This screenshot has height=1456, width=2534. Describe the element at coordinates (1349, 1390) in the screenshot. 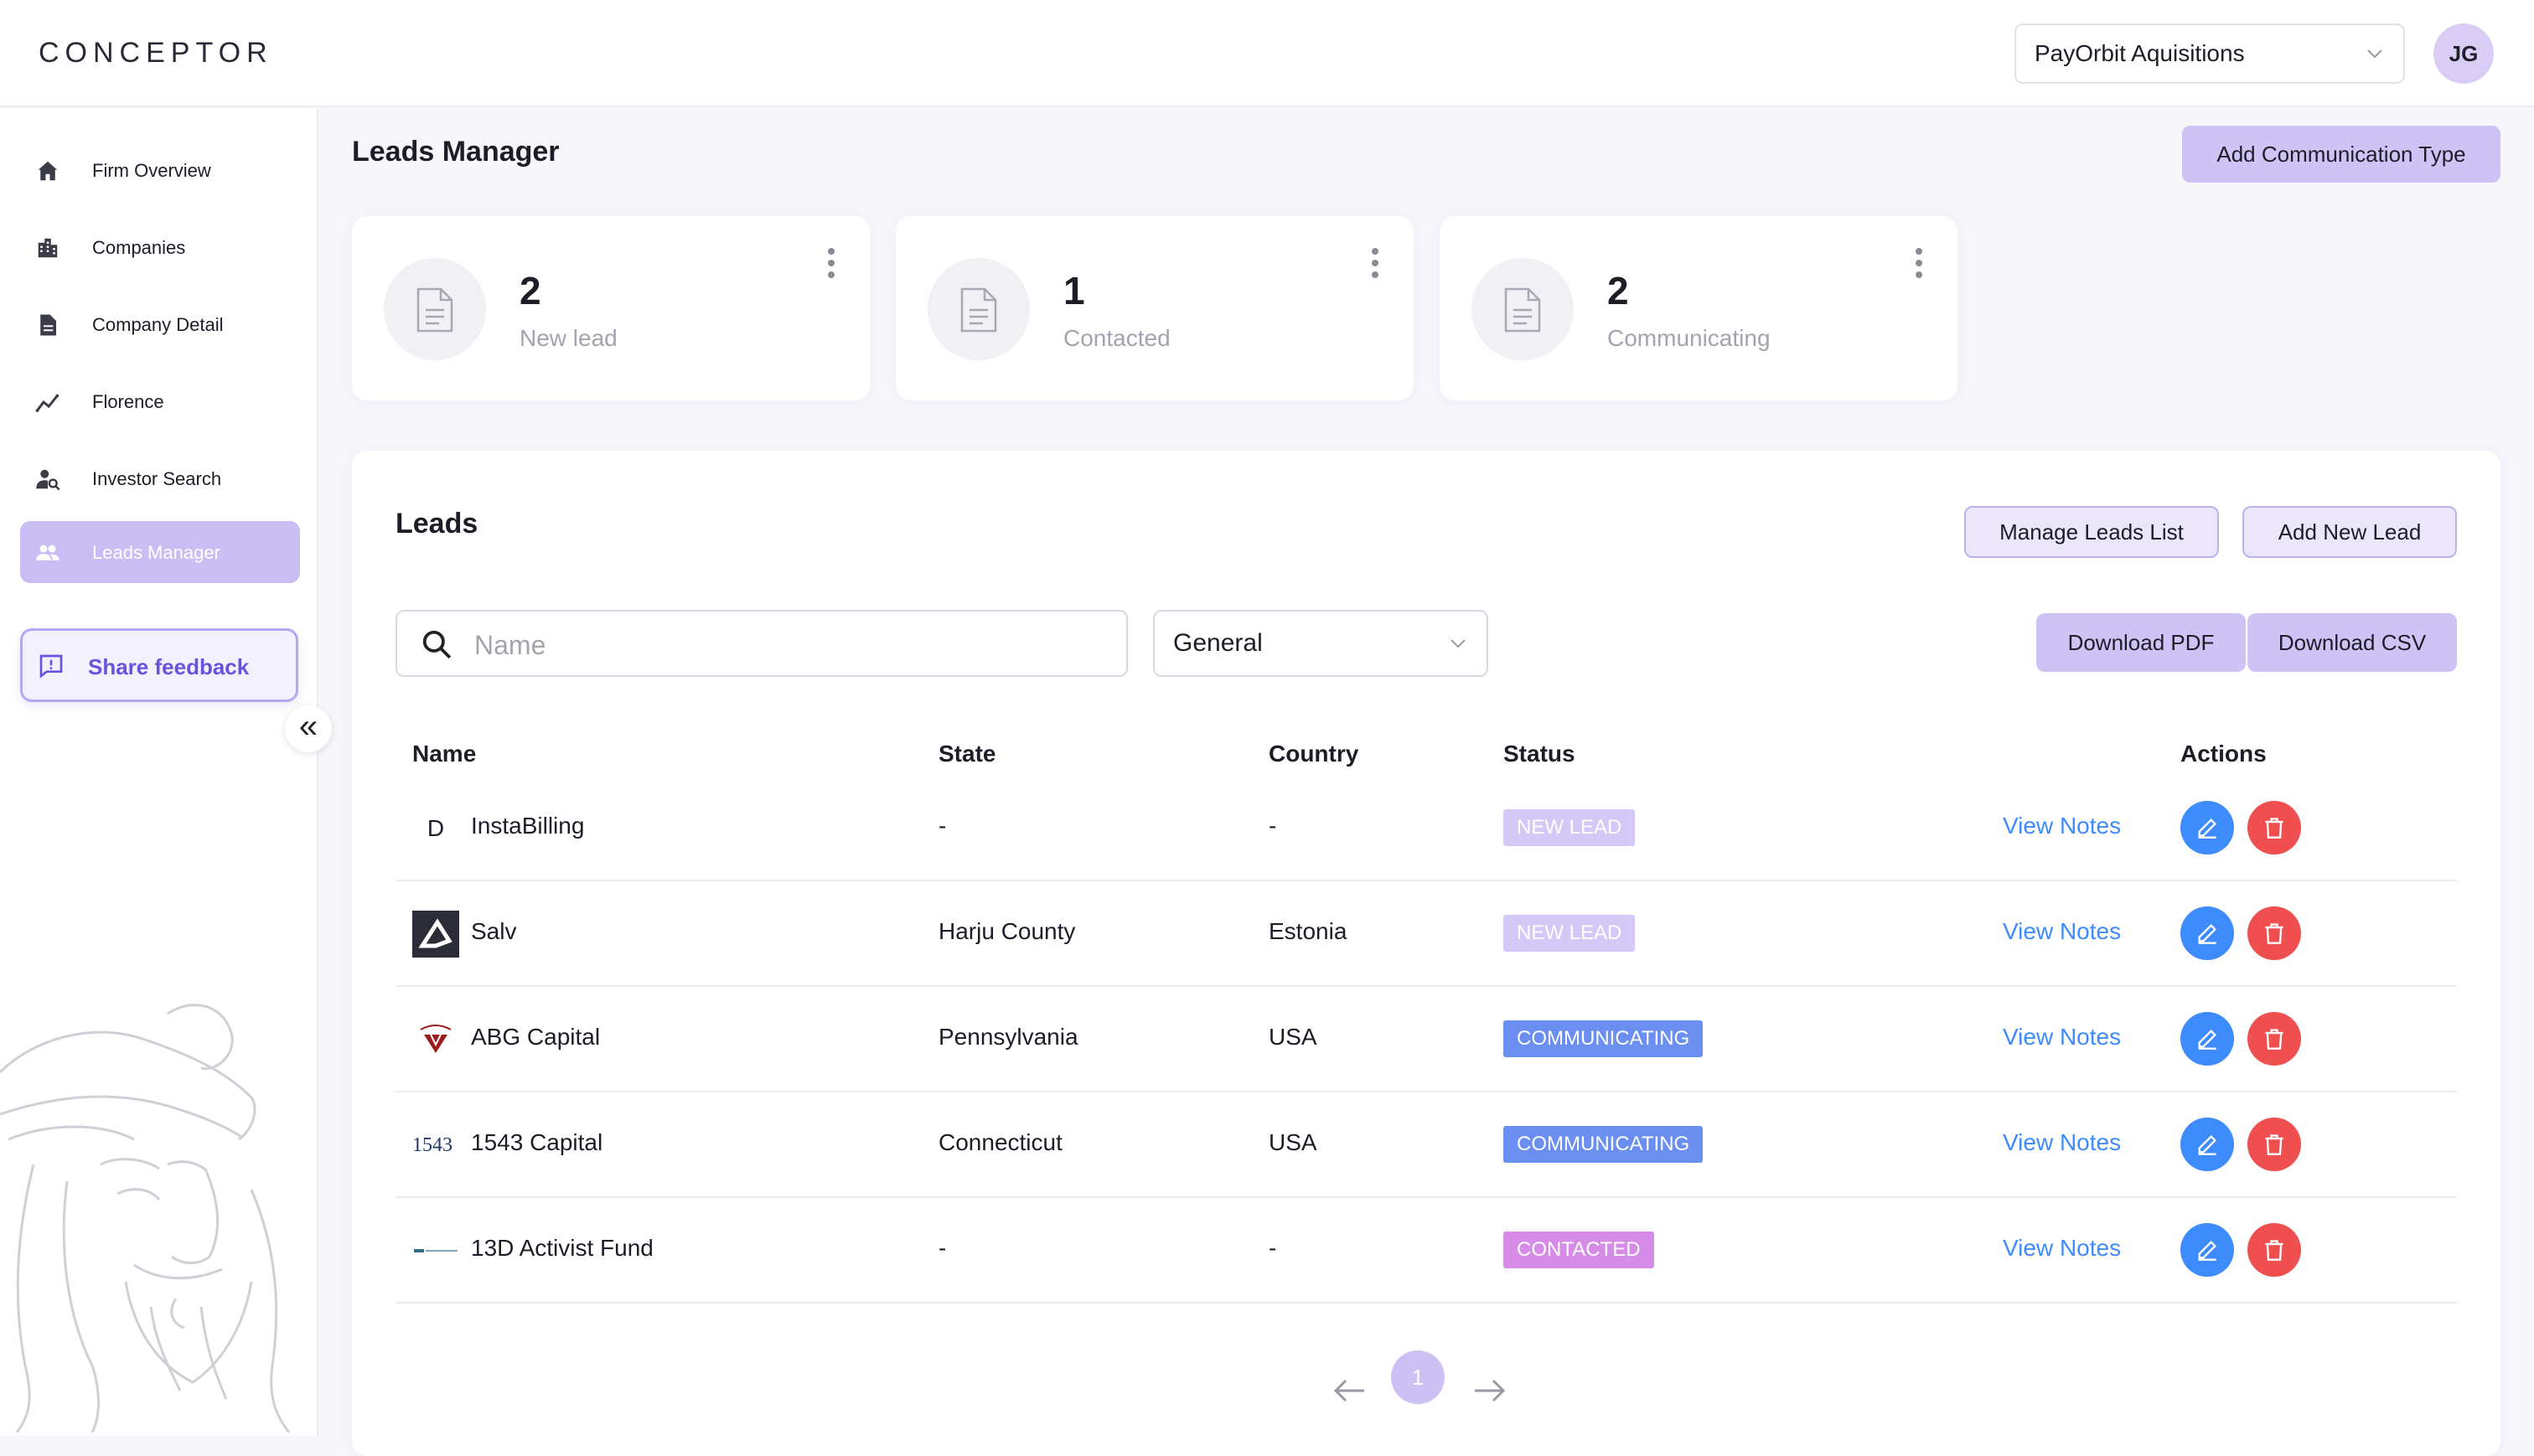

I see `arrow-left-icon` at that location.